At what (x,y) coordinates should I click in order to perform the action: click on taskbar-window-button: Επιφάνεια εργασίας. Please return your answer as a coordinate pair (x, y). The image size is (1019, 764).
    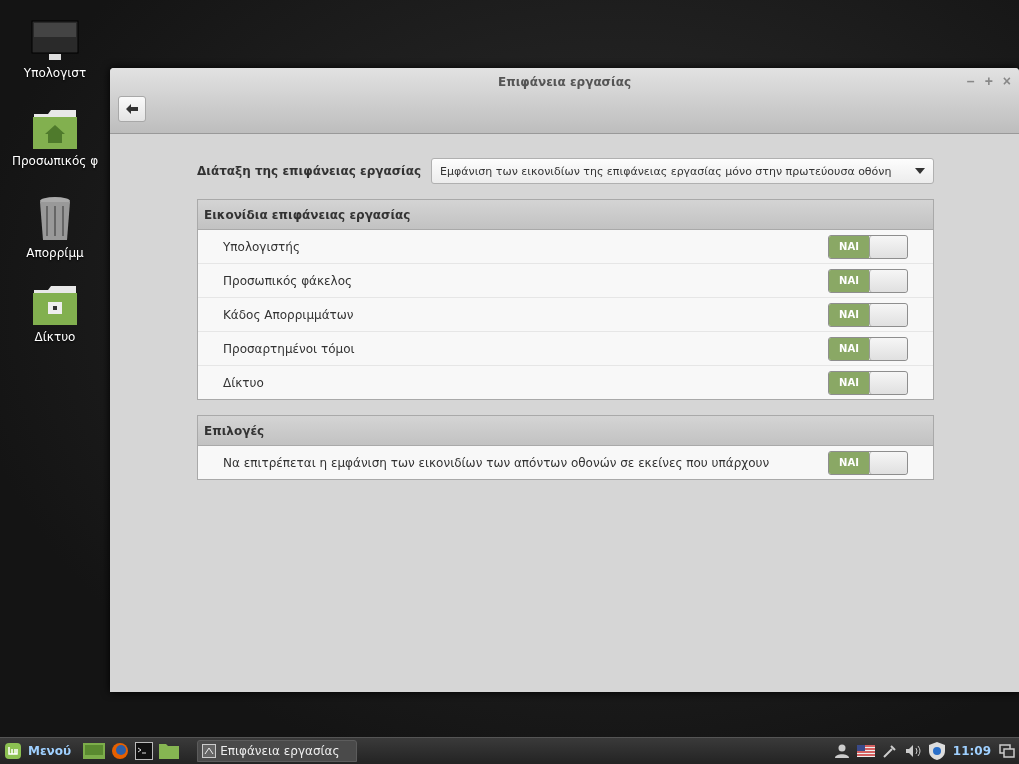
    Looking at the image, I should click on (277, 751).